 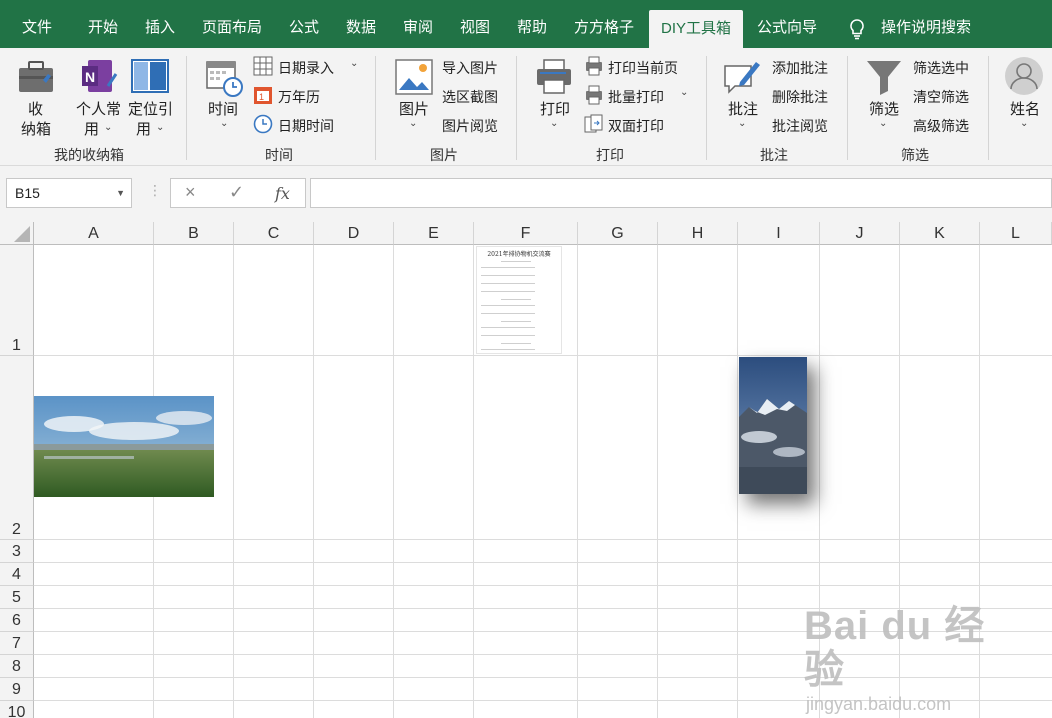 I want to click on tab-help: 帮助, so click(x=532, y=24).